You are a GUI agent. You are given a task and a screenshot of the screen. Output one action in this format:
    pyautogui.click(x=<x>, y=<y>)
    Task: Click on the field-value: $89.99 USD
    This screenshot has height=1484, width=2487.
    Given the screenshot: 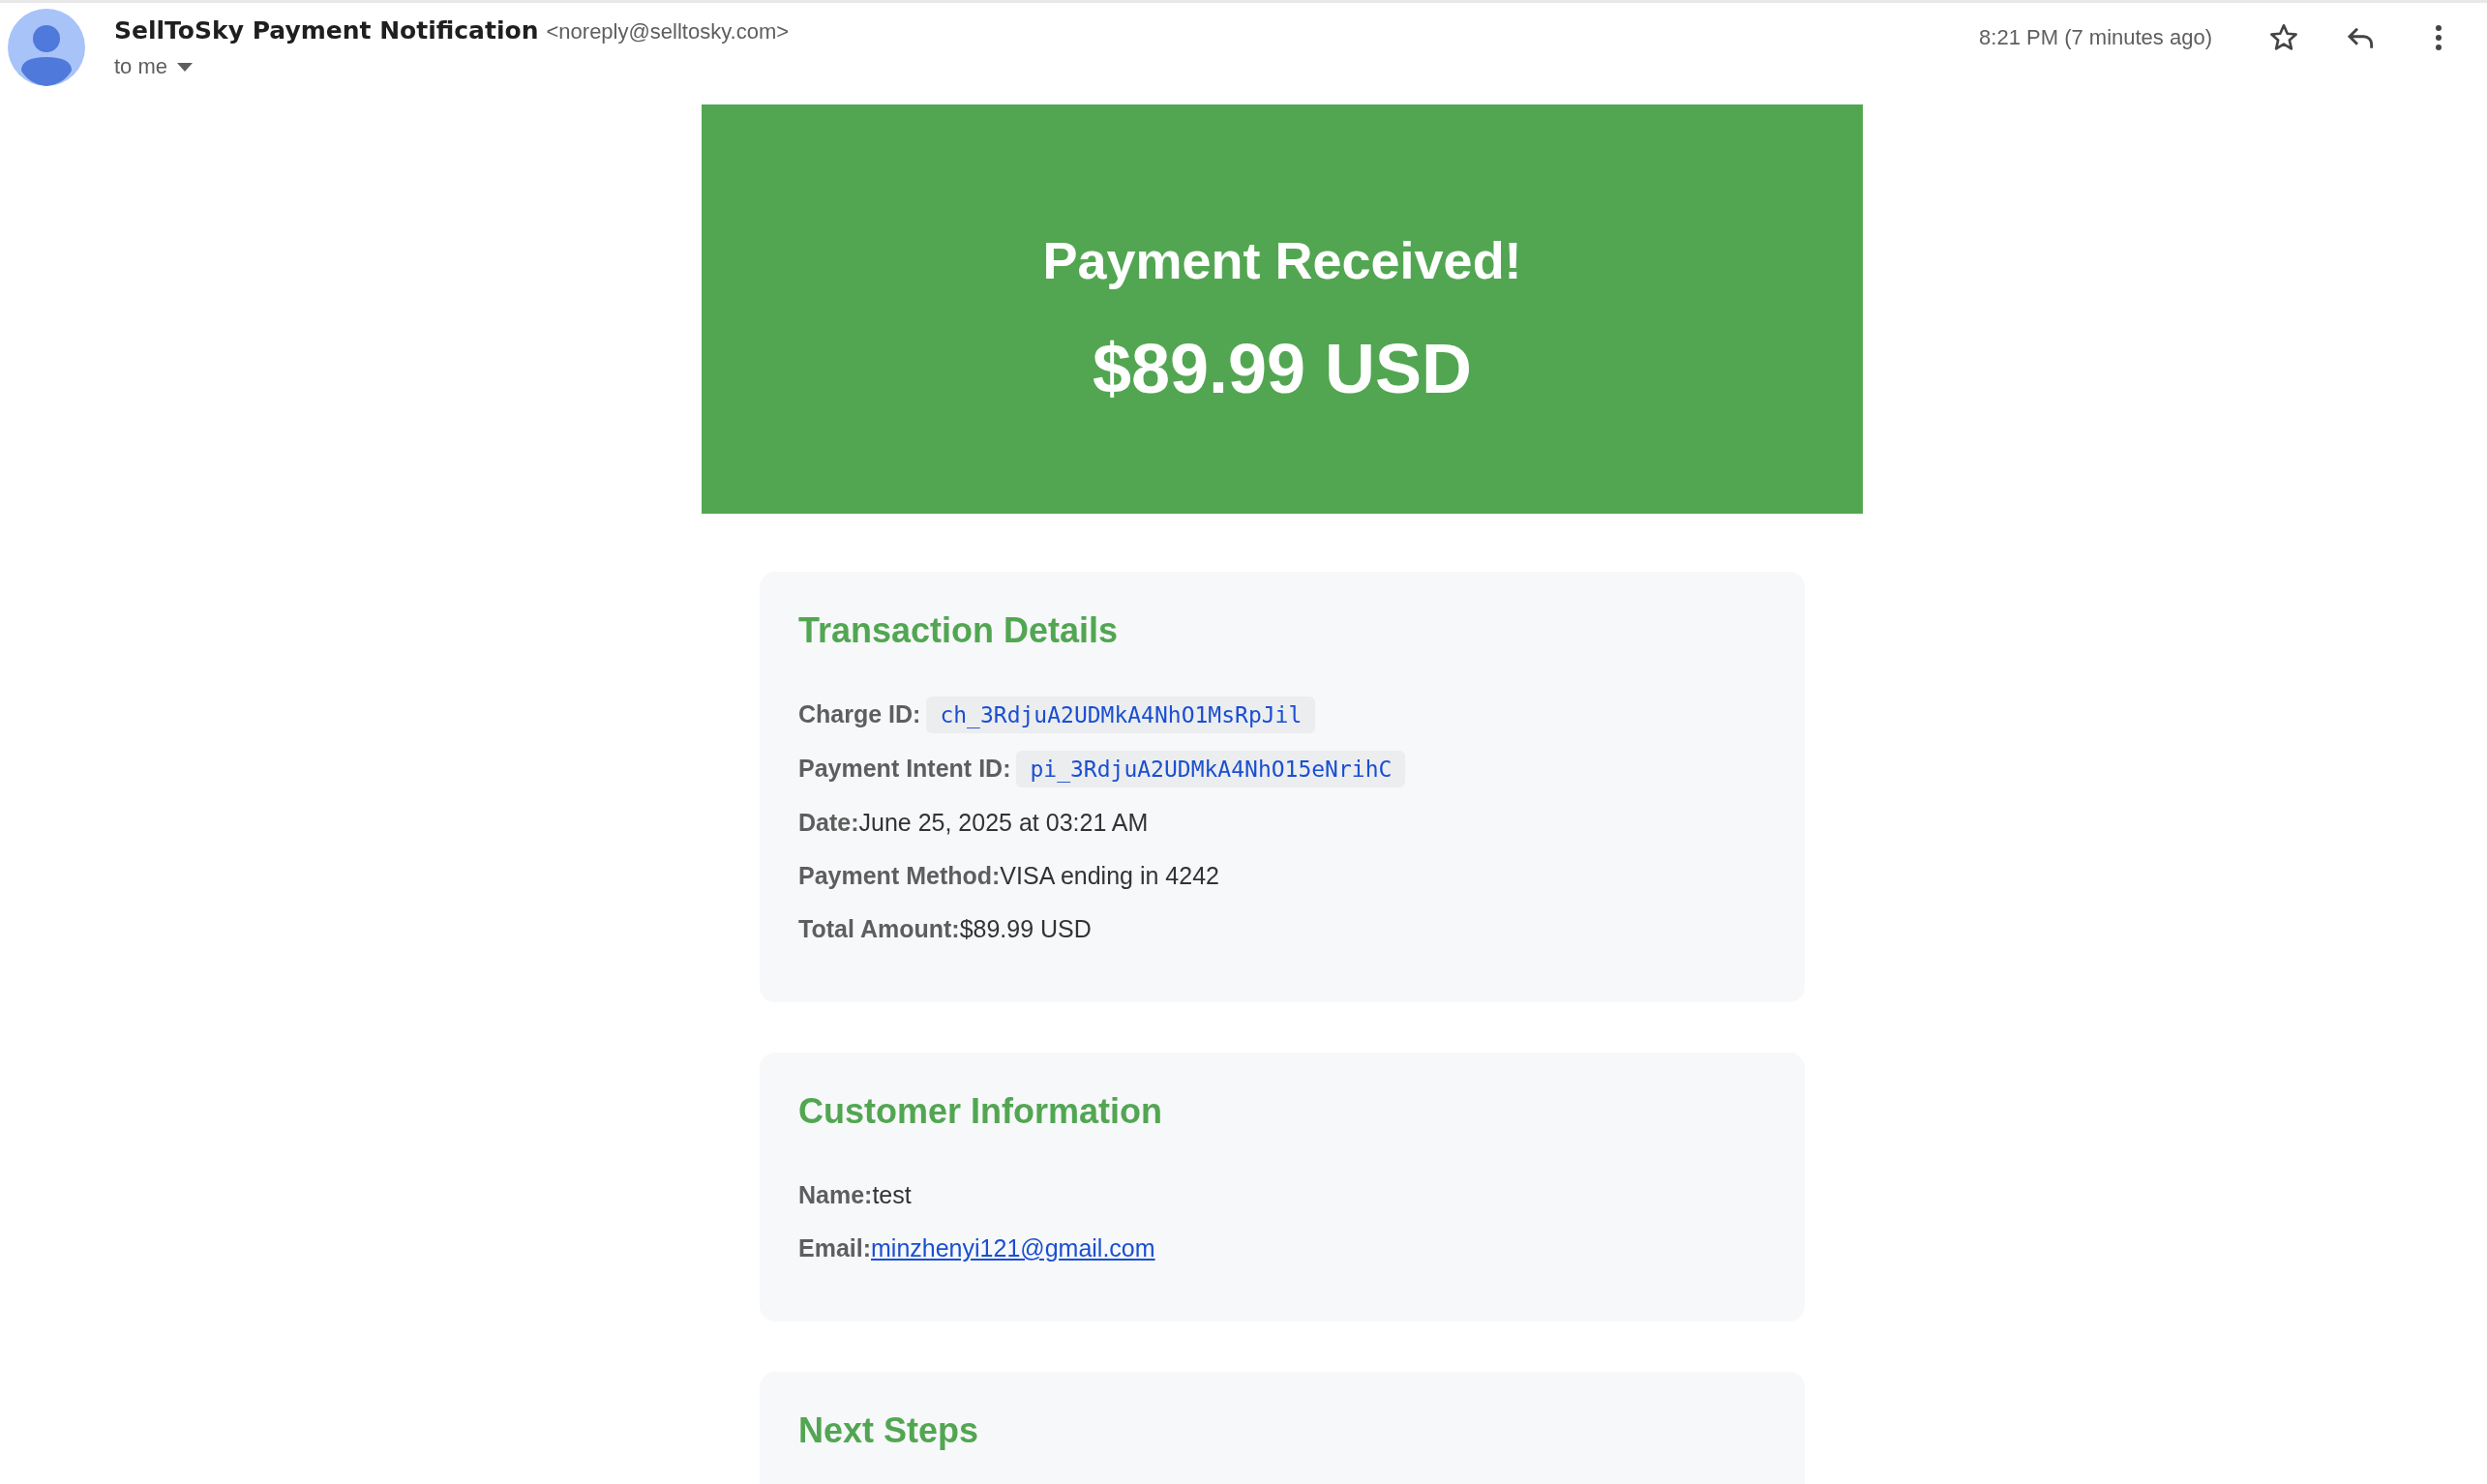 What is the action you would take?
    pyautogui.click(x=1025, y=928)
    